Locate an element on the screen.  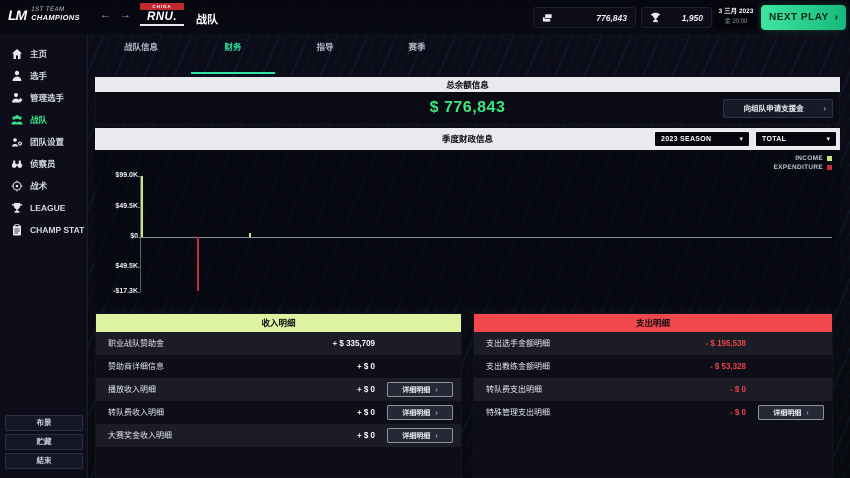
balance-section: 总余额信息 $ 776,843 向组队申请支援金 › is located at coordinates (467, 101).